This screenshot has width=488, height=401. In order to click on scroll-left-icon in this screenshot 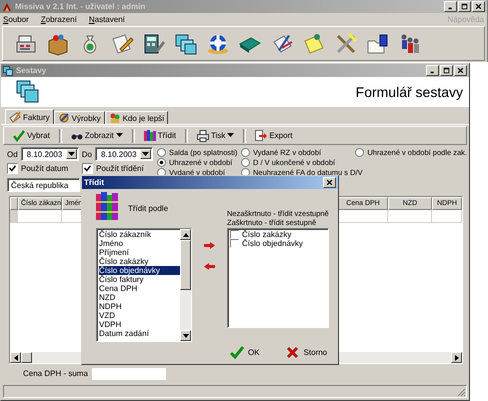, I will do `click(16, 357)`.